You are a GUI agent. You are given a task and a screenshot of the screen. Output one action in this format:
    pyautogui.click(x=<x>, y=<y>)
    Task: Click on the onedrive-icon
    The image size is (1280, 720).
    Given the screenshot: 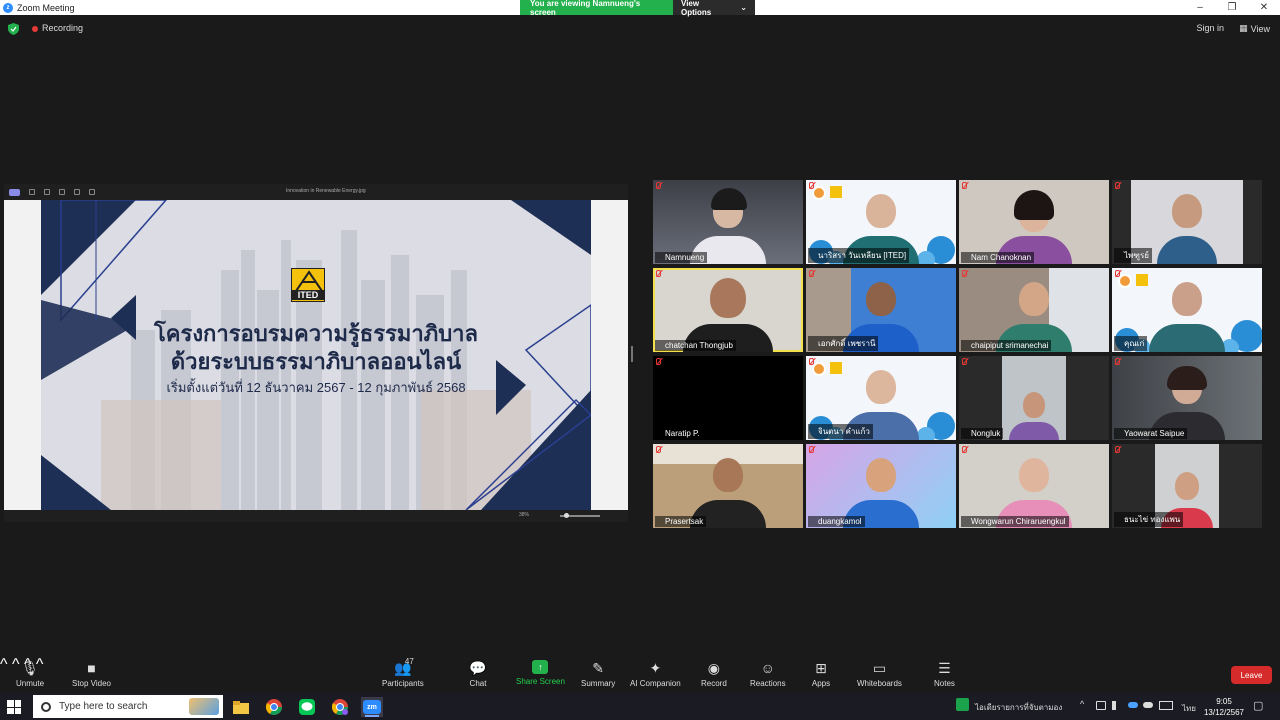 What is the action you would take?
    pyautogui.click(x=1133, y=705)
    